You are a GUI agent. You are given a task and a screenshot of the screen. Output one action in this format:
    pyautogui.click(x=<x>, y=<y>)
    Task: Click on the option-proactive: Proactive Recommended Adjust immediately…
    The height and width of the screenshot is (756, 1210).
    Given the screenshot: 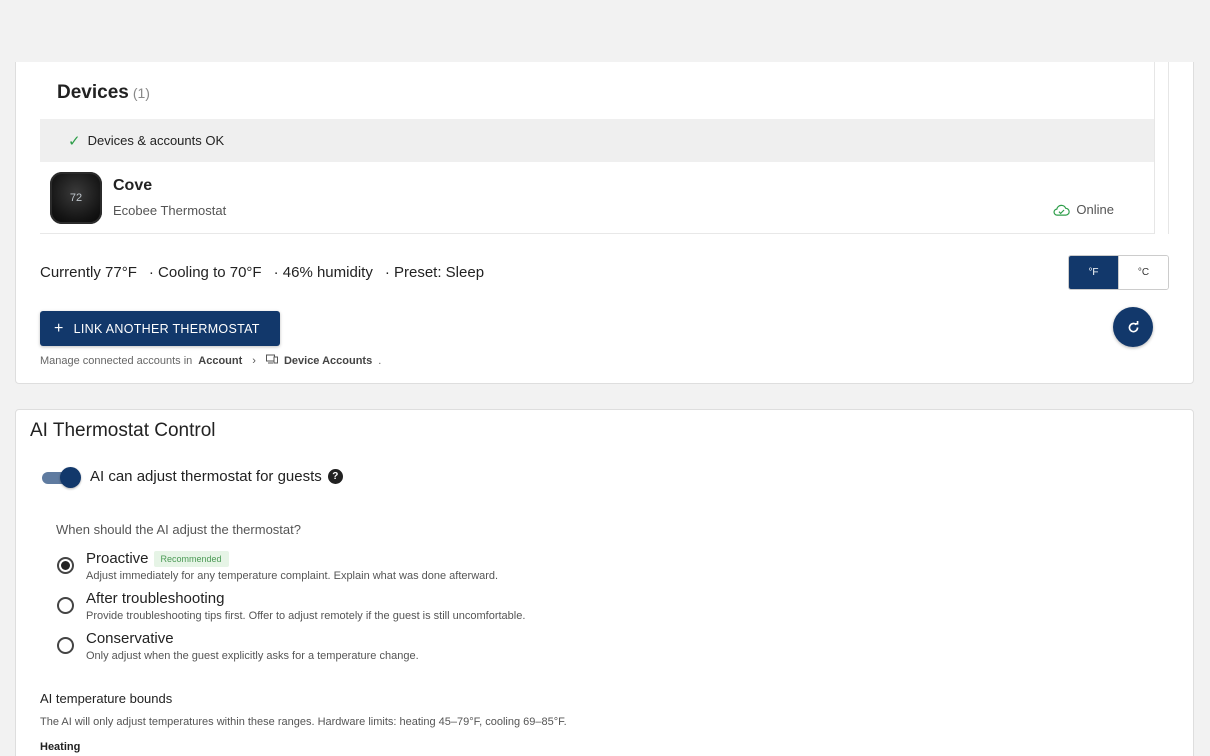 What is the action you would take?
    pyautogui.click(x=406, y=568)
    